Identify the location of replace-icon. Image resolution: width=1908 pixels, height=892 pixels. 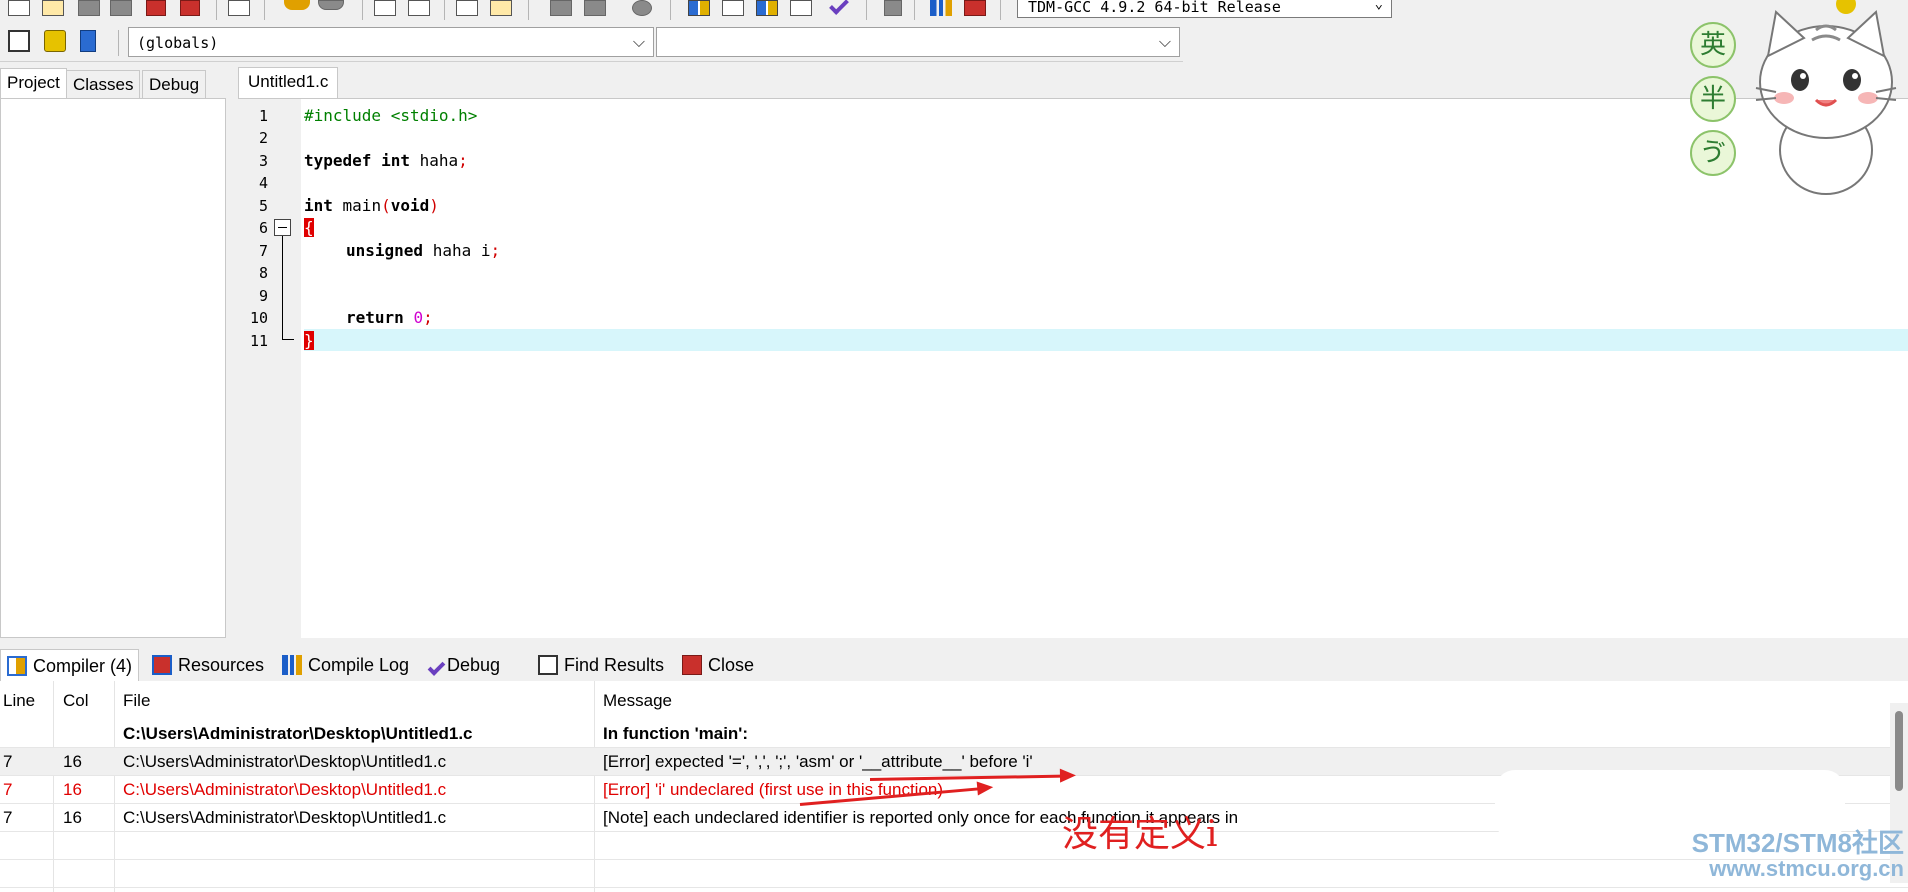
(419, 8).